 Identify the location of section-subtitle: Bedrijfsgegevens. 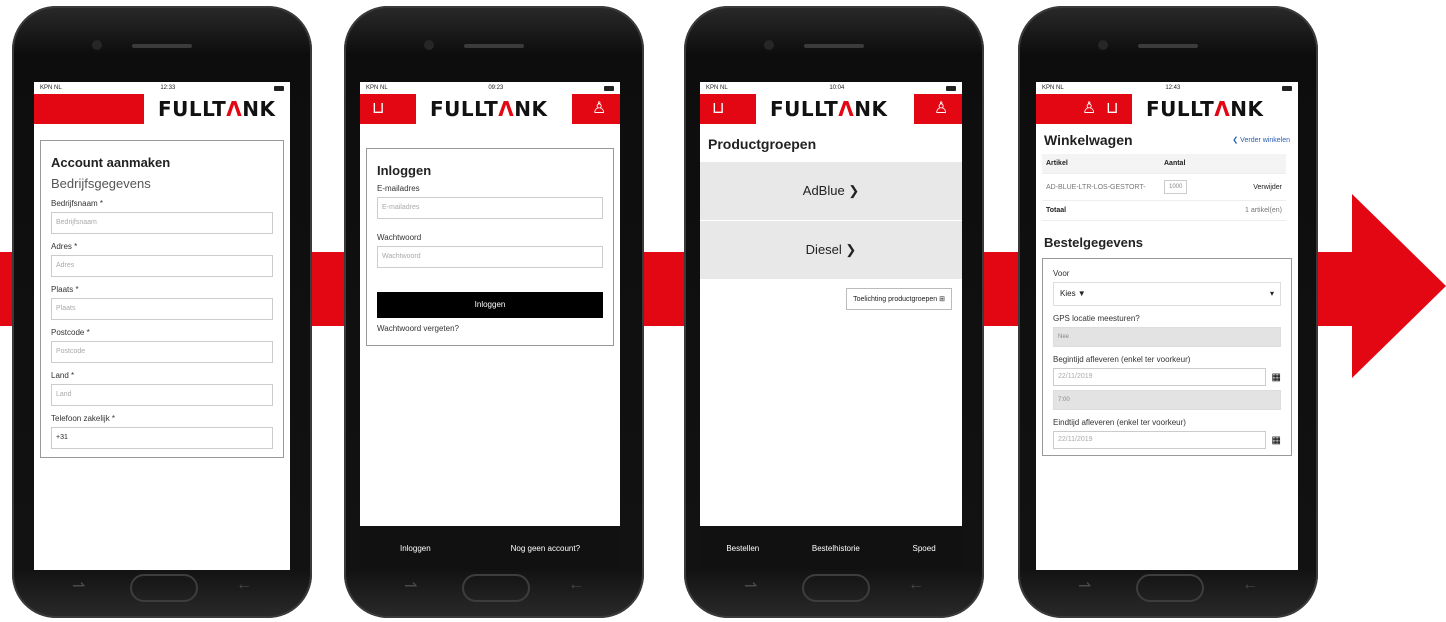
(101, 183).